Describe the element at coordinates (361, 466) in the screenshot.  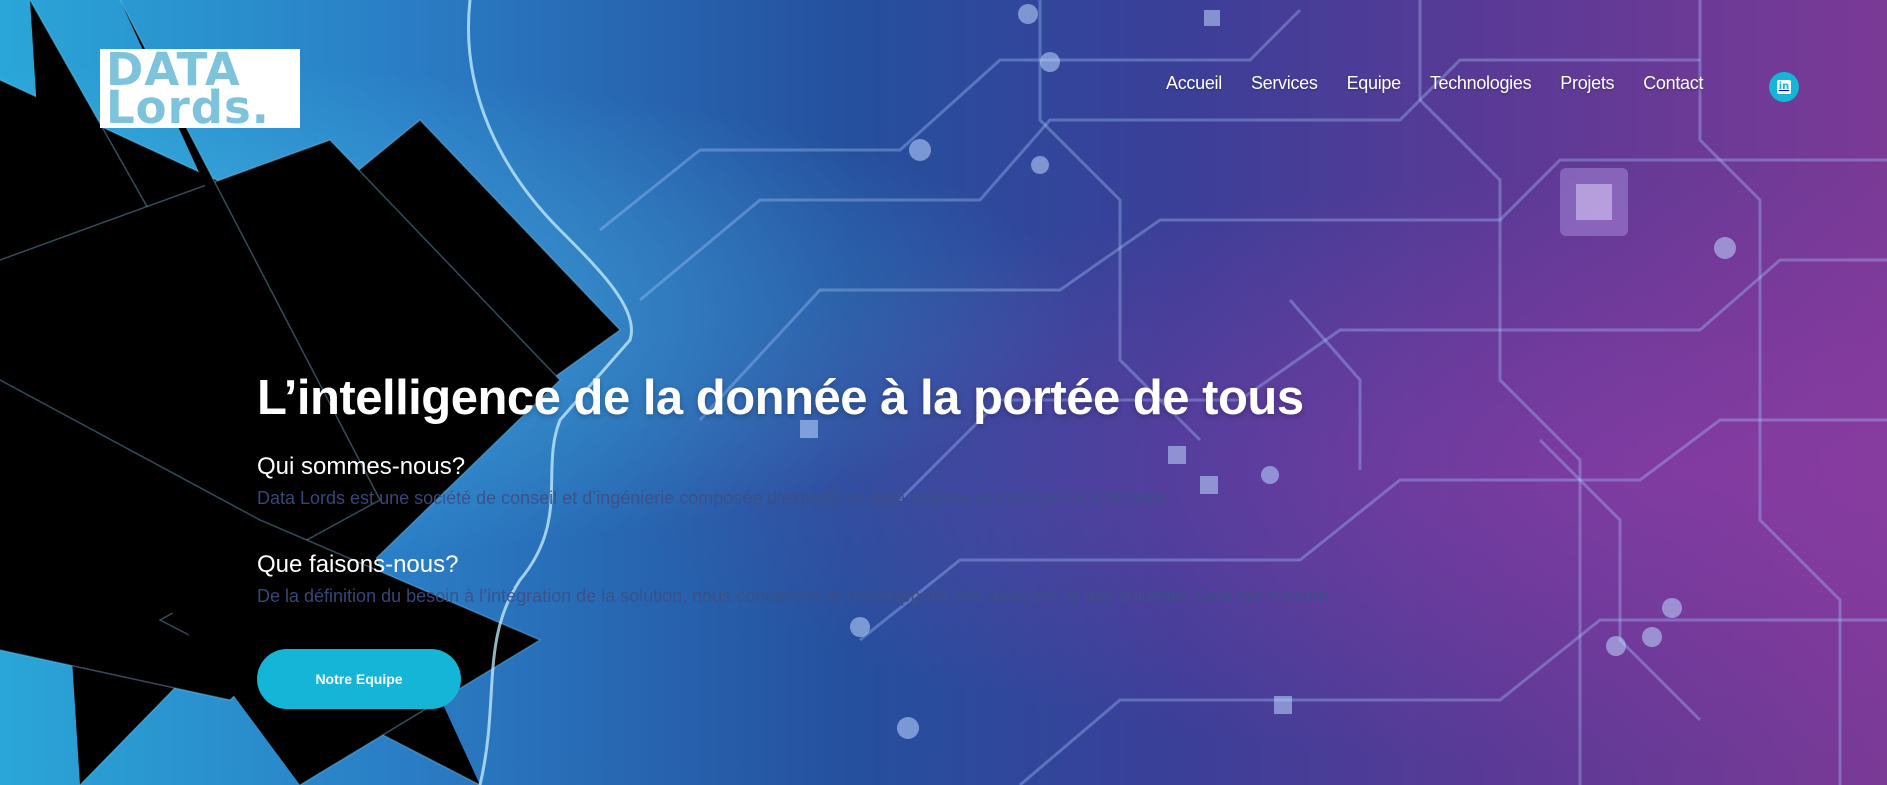
I see `who-heading: Qui sommes-nous?` at that location.